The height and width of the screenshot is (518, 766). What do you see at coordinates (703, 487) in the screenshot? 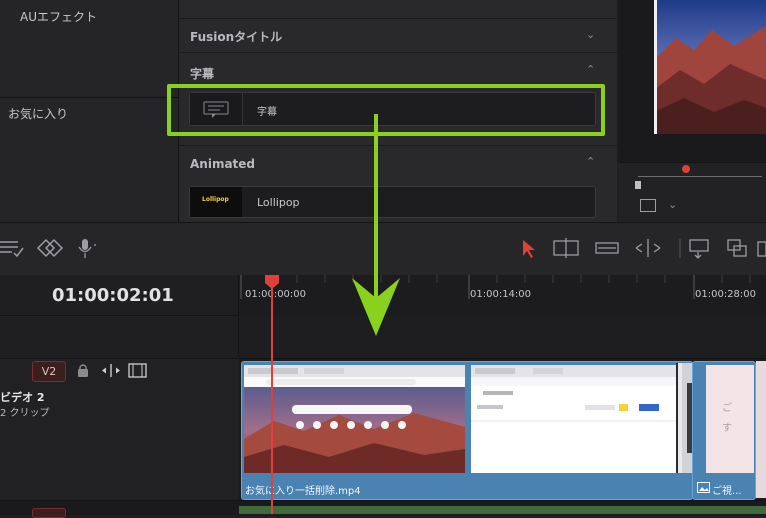
I see `image-icon` at bounding box center [703, 487].